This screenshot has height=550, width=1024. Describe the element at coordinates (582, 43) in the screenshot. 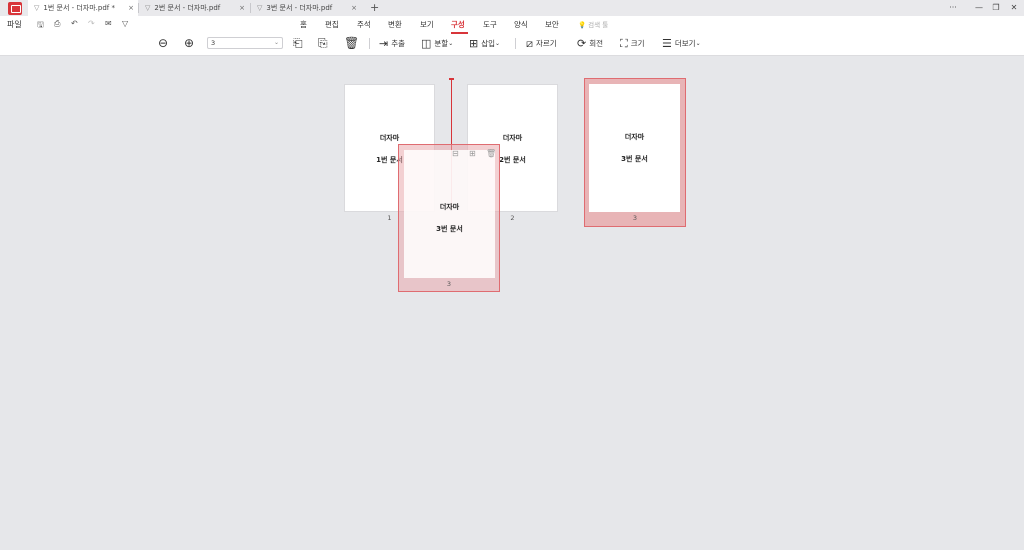

I see `rotate-icon: ⟳` at that location.